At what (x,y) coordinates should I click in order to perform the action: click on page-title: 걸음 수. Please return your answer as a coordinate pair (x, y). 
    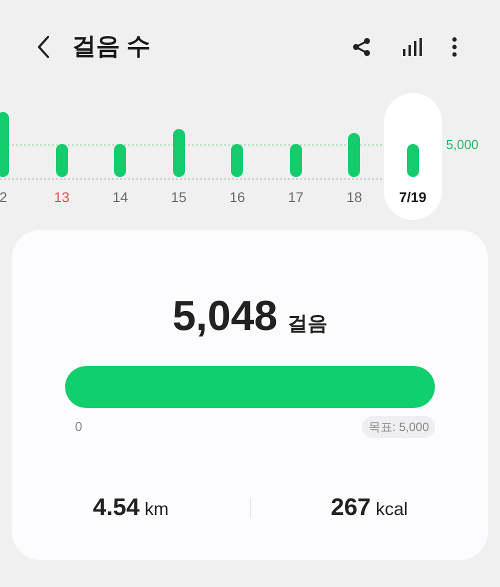
    Looking at the image, I should click on (111, 47).